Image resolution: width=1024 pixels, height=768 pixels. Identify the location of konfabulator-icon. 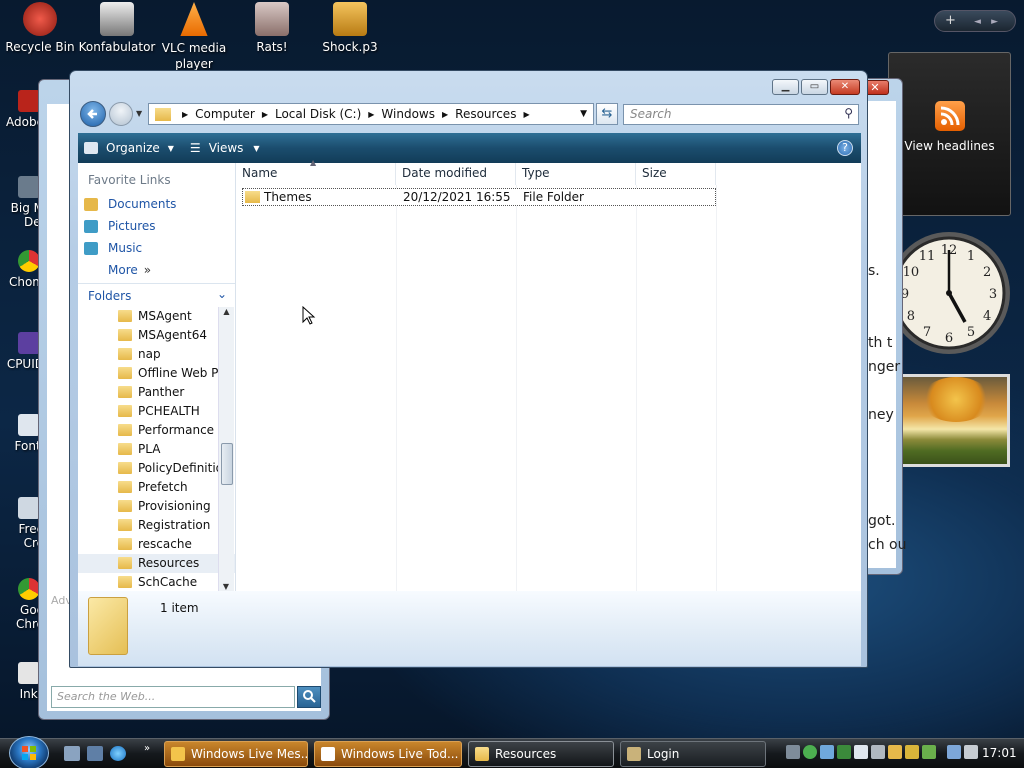
(117, 19).